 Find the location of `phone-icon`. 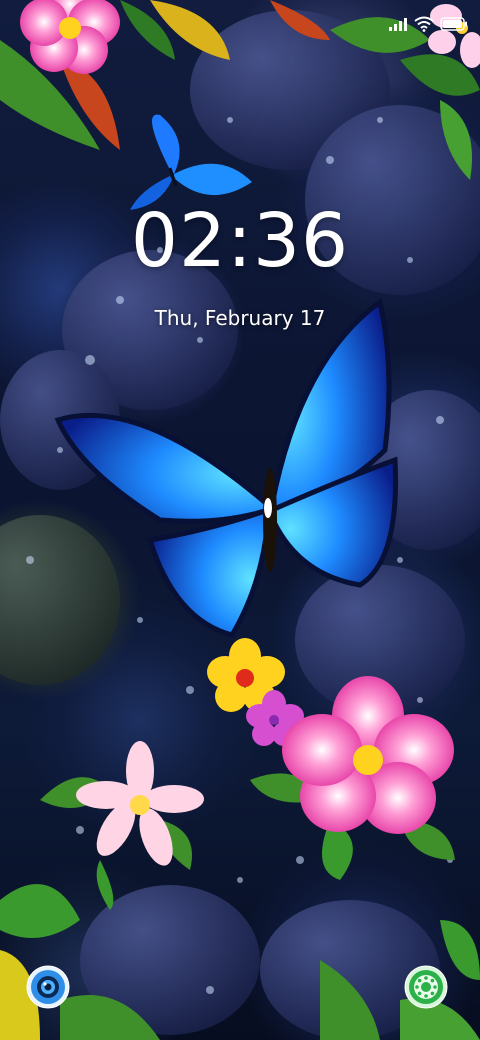

phone-icon is located at coordinates (426, 987).